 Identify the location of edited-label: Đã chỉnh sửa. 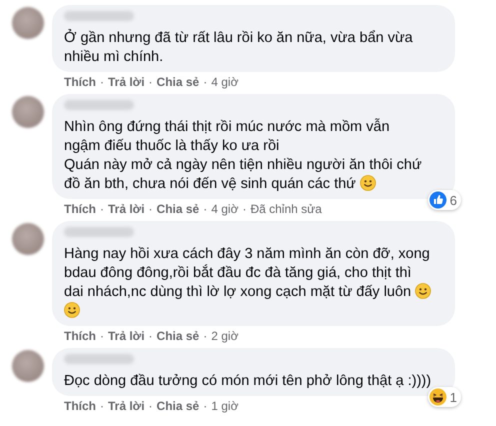
(286, 209).